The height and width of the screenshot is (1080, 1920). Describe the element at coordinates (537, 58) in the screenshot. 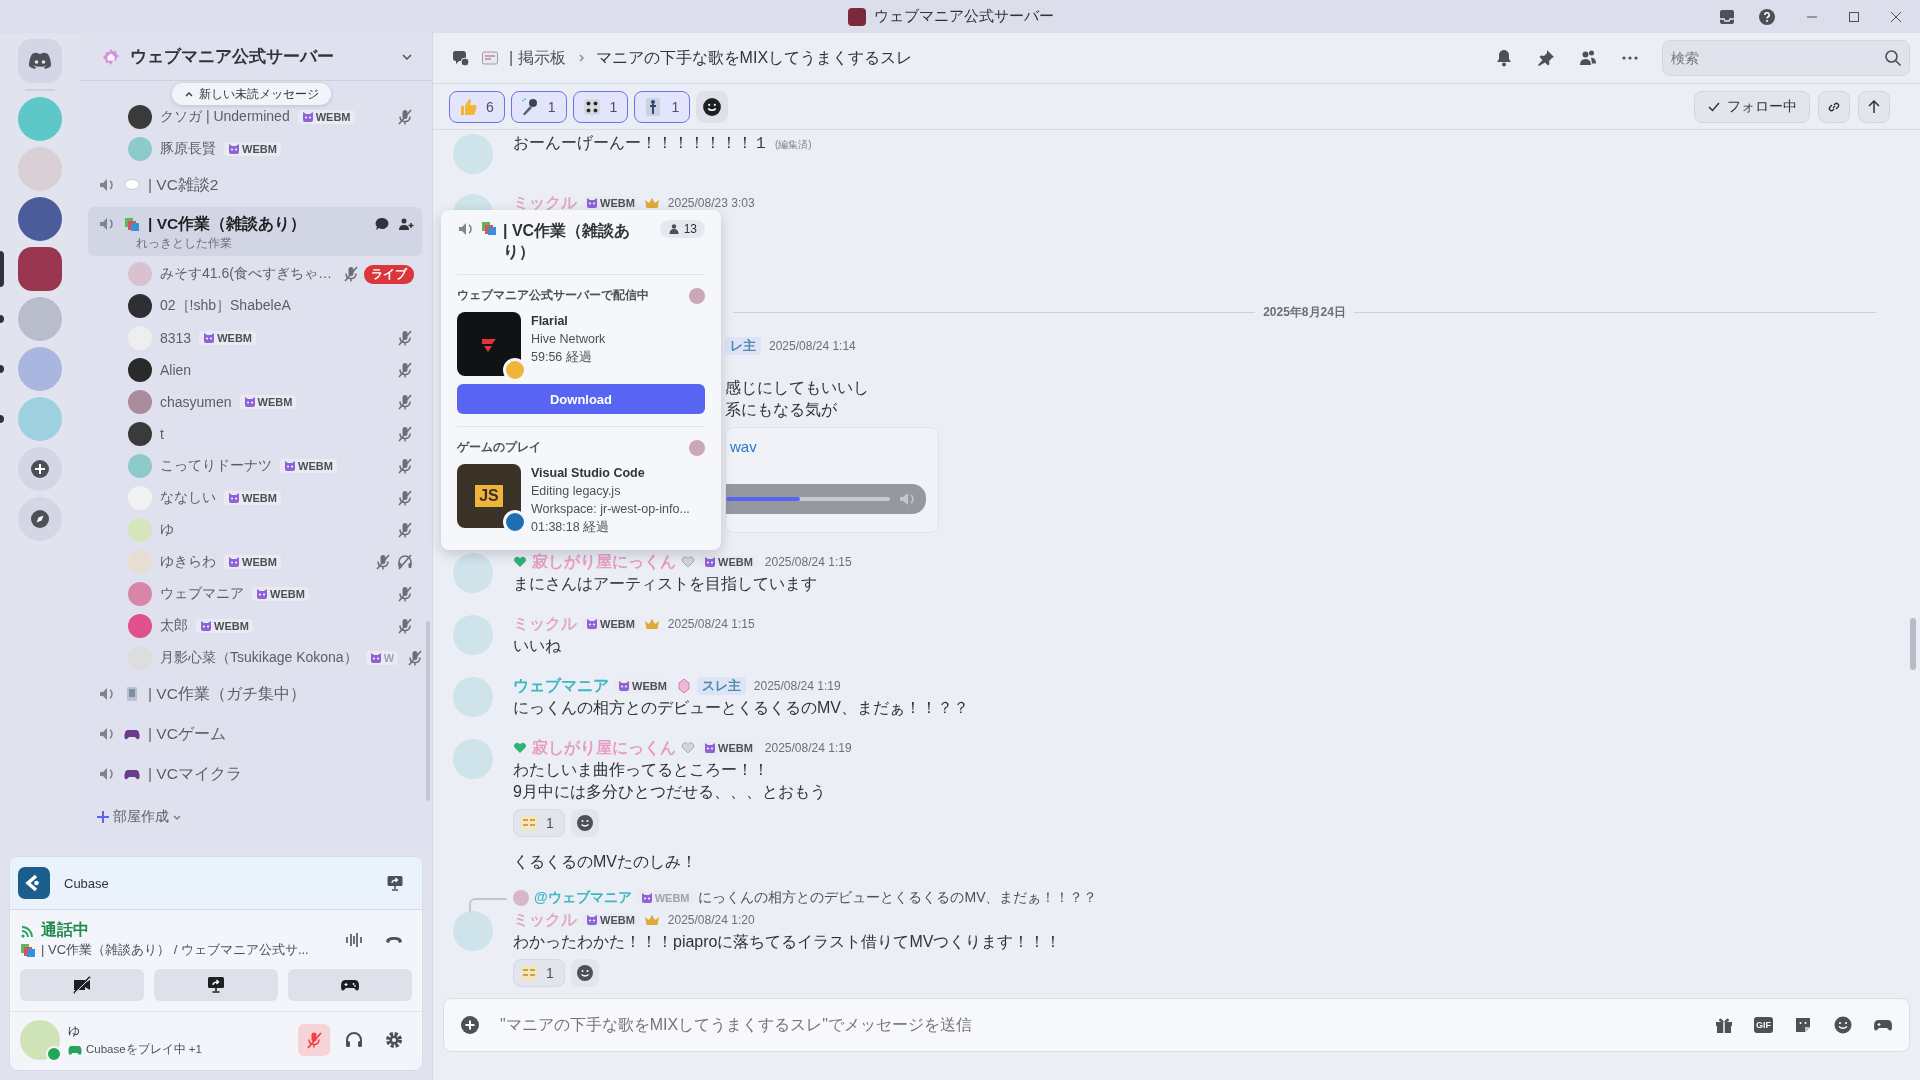

I see `parent-channel-link: | 掲示板` at that location.